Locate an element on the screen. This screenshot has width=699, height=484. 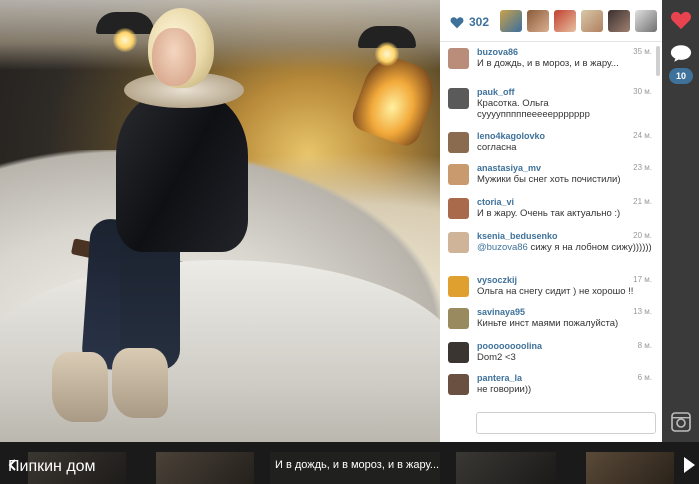
comment-time: 17 м. is located at coordinates (642, 279).